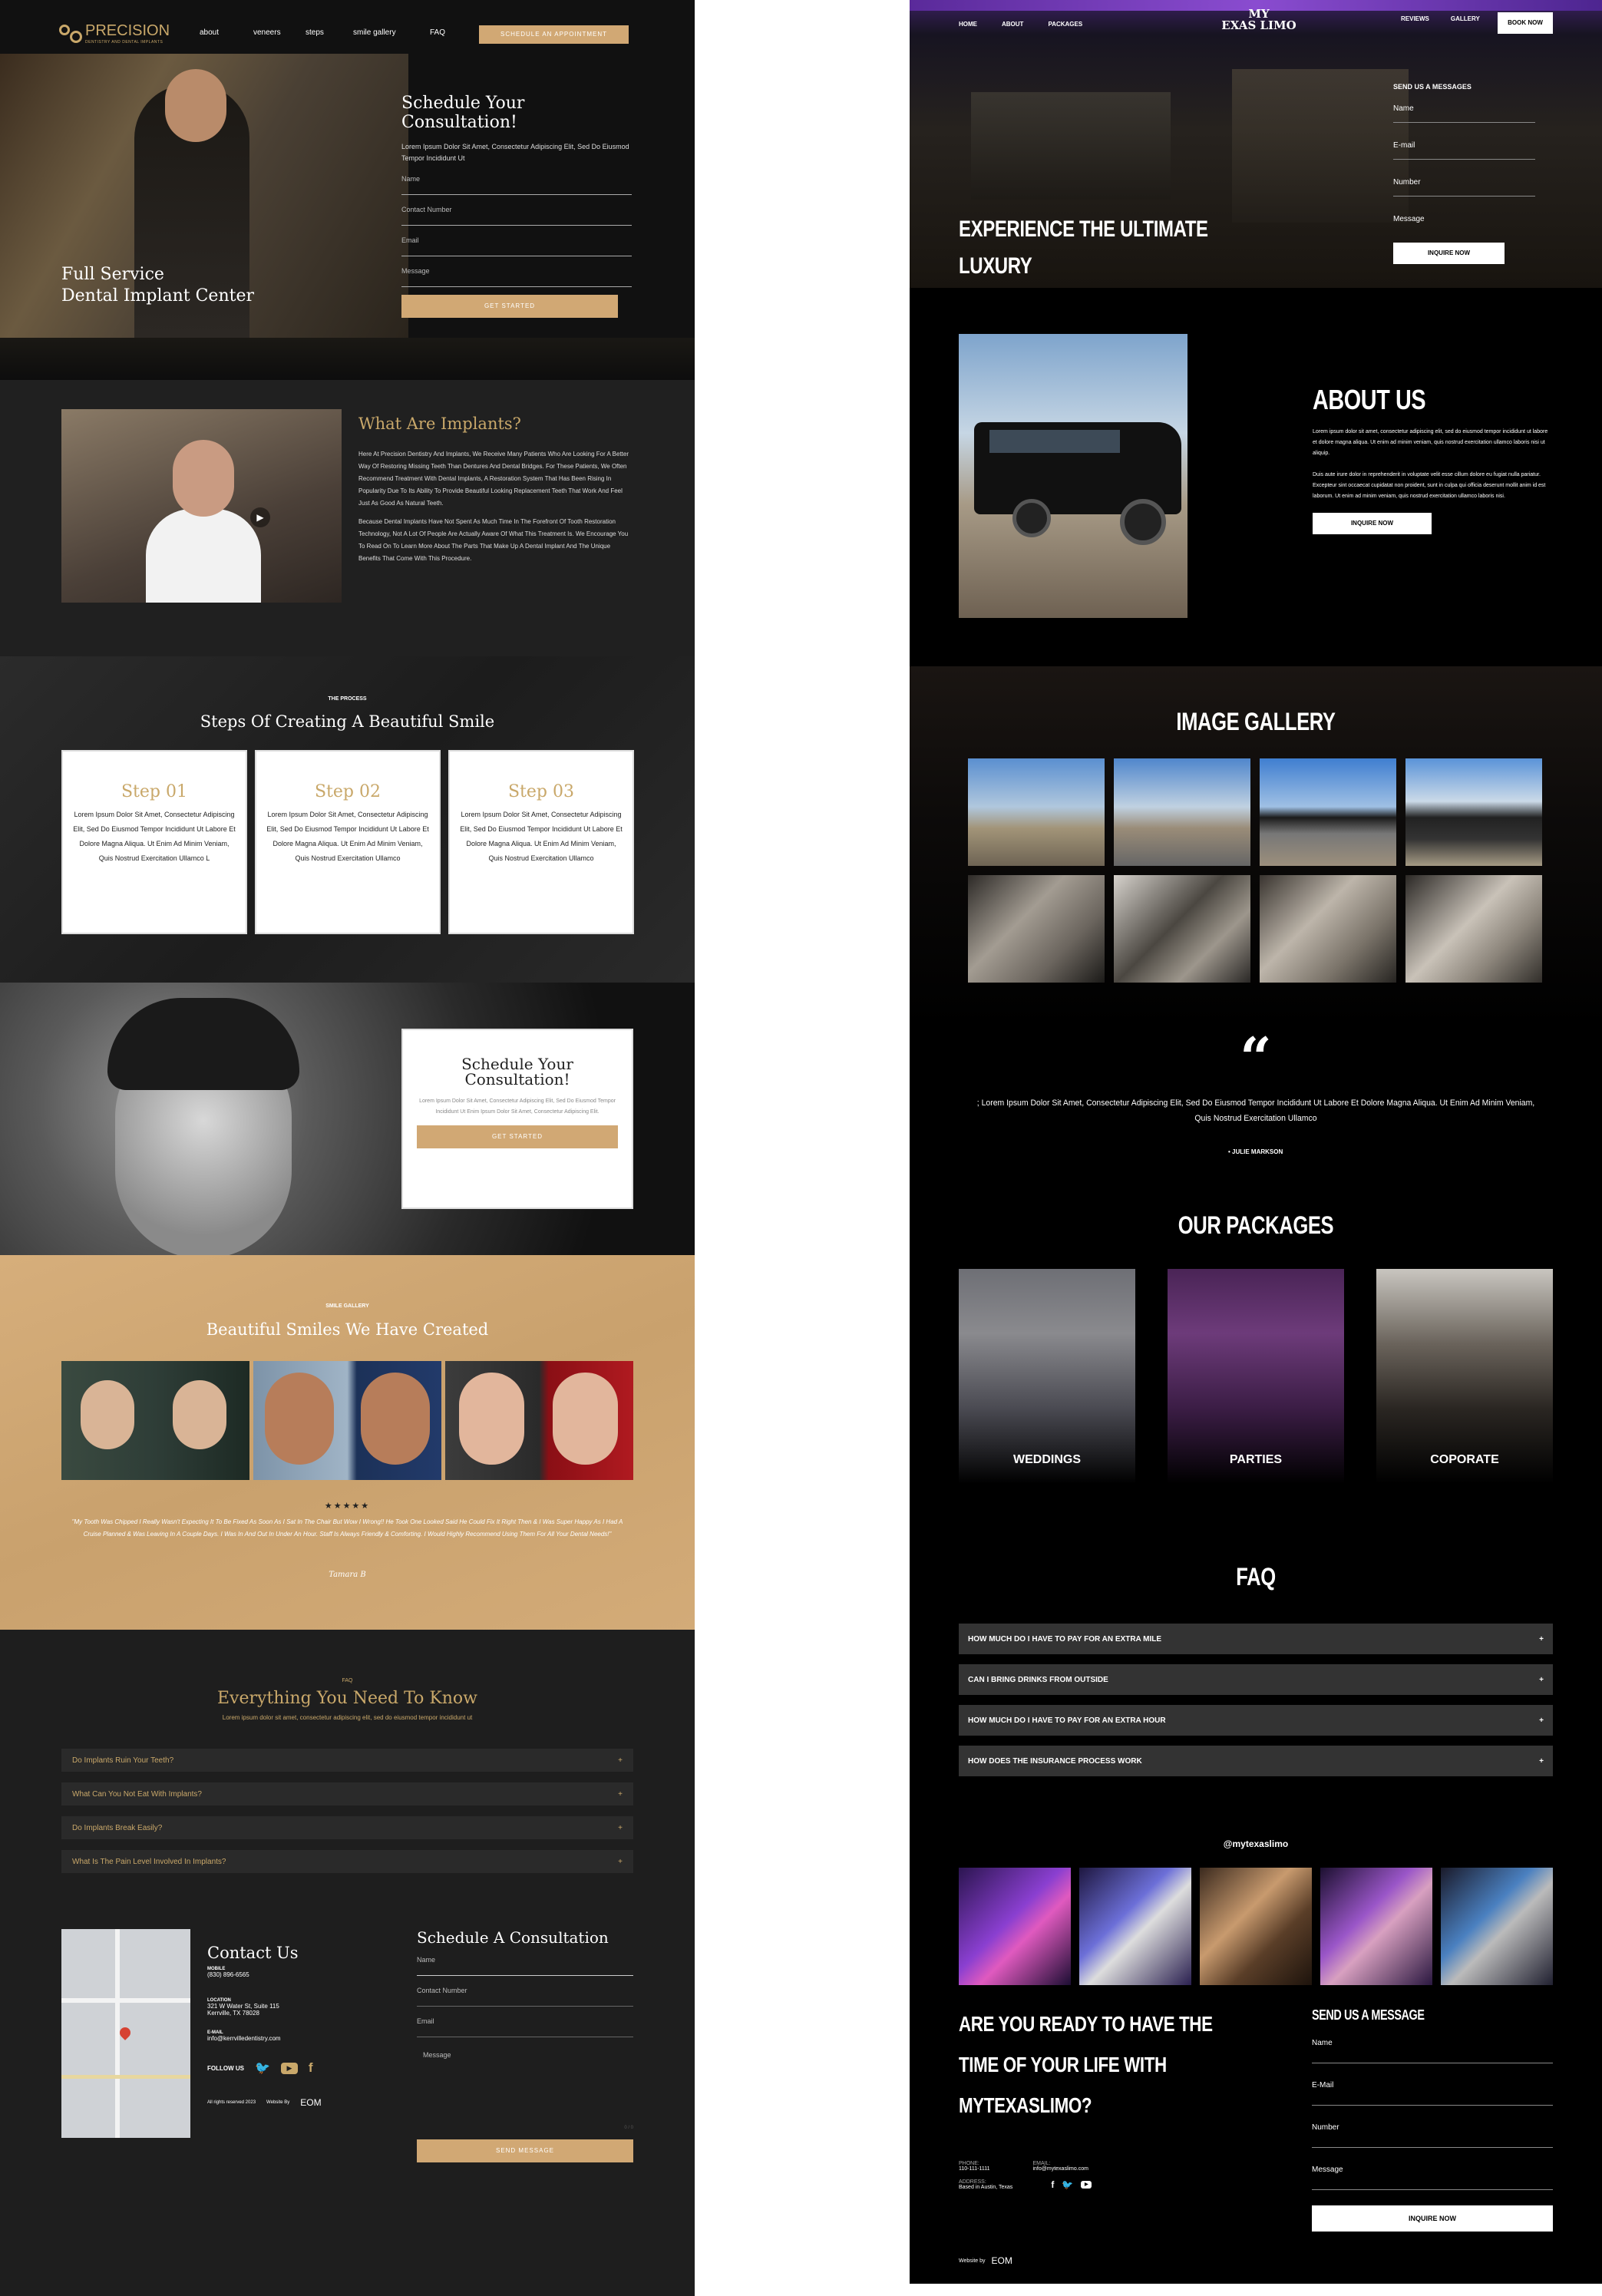 The height and width of the screenshot is (2296, 1602). Describe the element at coordinates (525, 2150) in the screenshot. I see `send-message-button: SEND MESSAGE` at that location.